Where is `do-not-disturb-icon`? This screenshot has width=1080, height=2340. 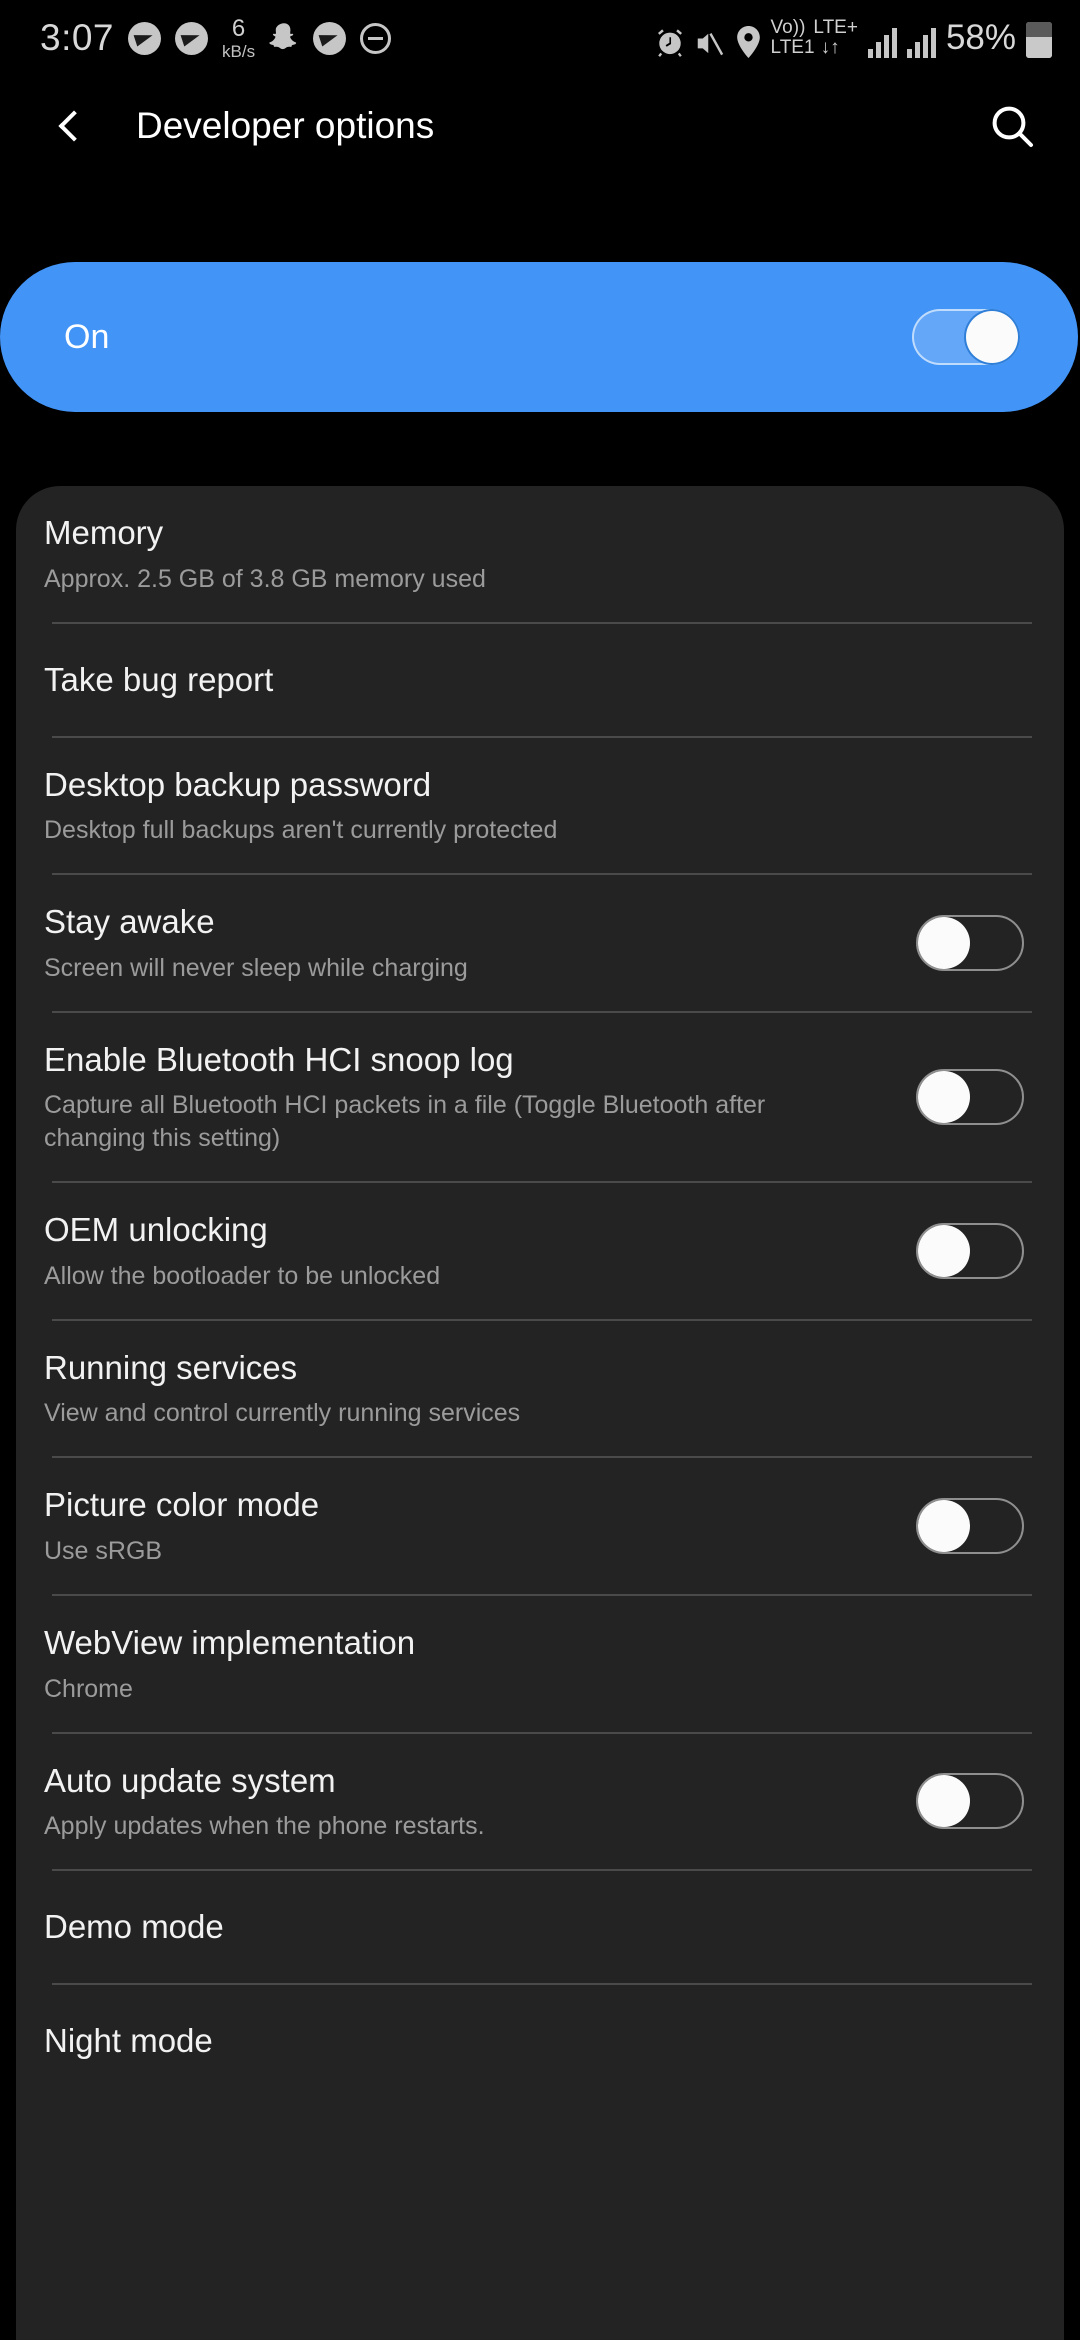 do-not-disturb-icon is located at coordinates (376, 38).